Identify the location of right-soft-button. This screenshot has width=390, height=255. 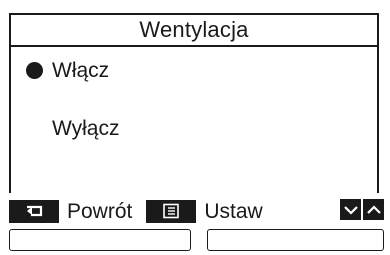
(295, 240).